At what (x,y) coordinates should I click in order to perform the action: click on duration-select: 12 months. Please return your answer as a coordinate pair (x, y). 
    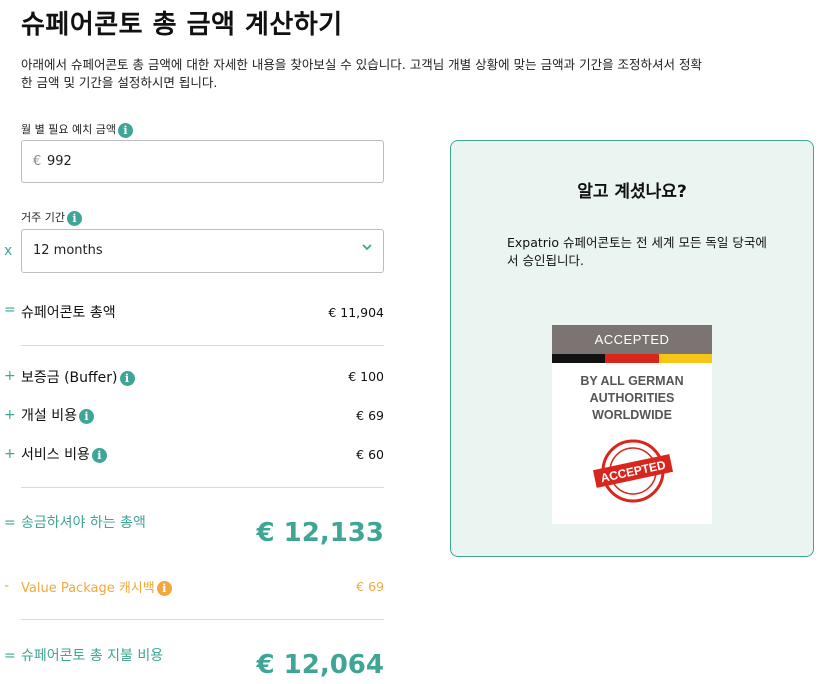
    Looking at the image, I should click on (202, 251).